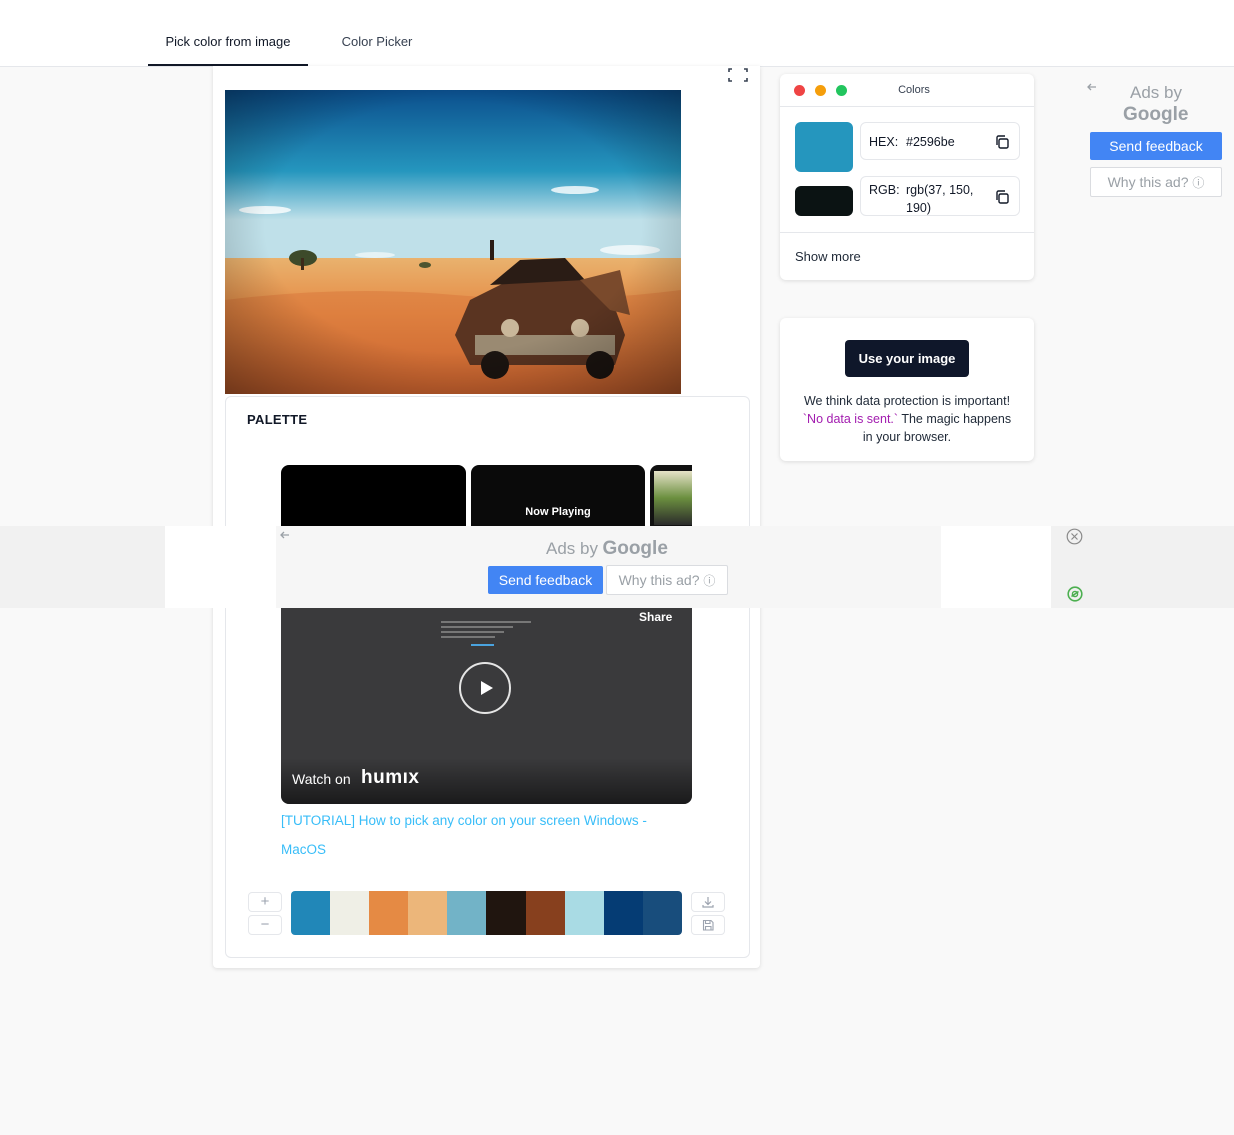 This screenshot has height=1135, width=1234. Describe the element at coordinates (824, 201) in the screenshot. I see `secondary-color-swatch` at that location.